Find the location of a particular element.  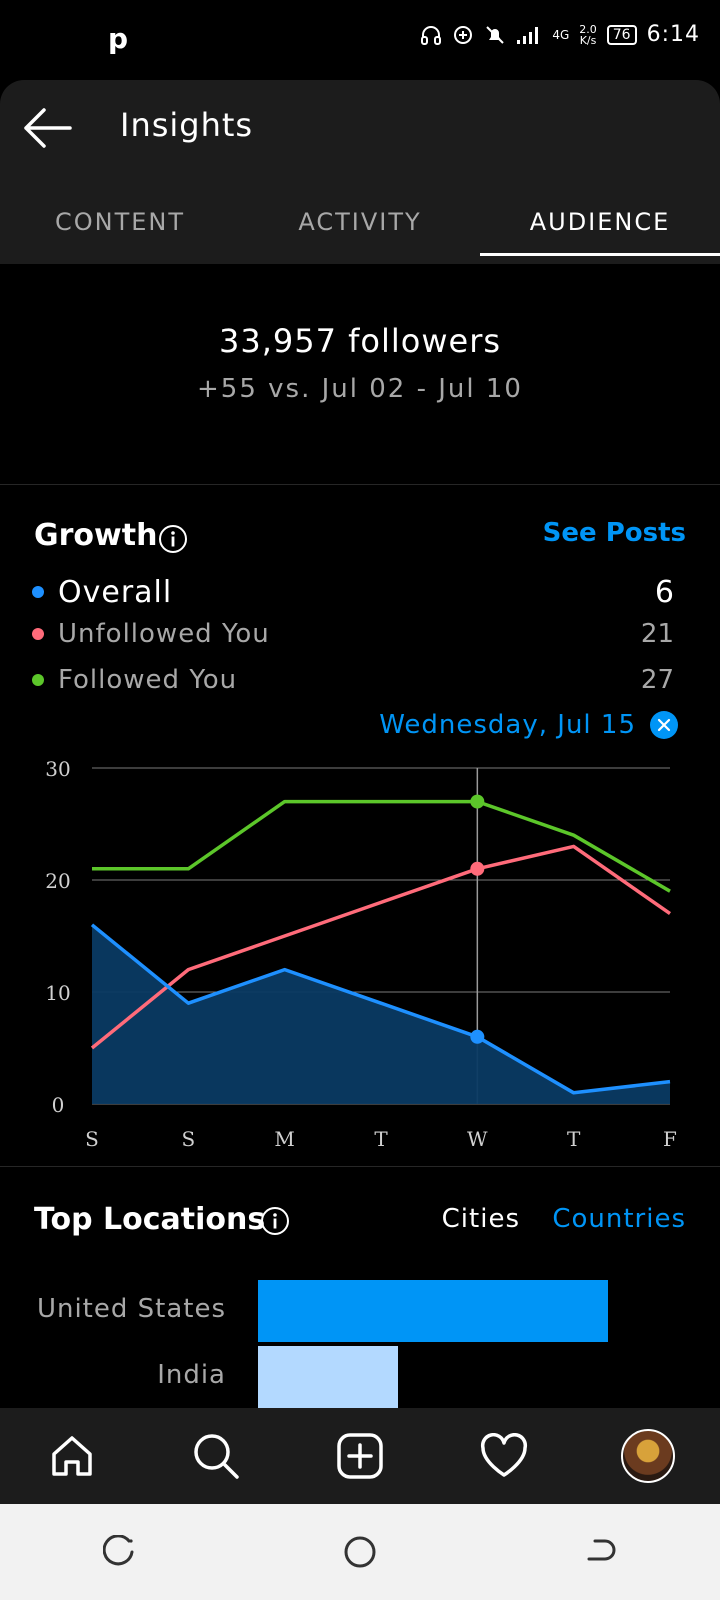

back-nav-icon is located at coordinates (601, 1550).